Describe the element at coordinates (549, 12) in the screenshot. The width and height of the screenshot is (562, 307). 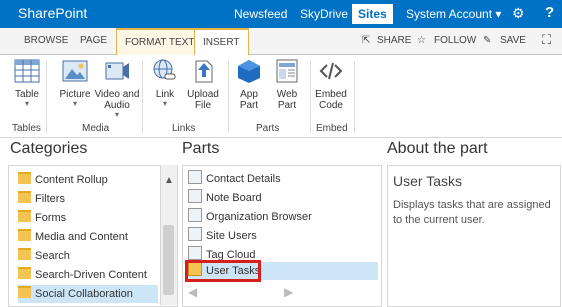
I see `help-icon: ?` at that location.